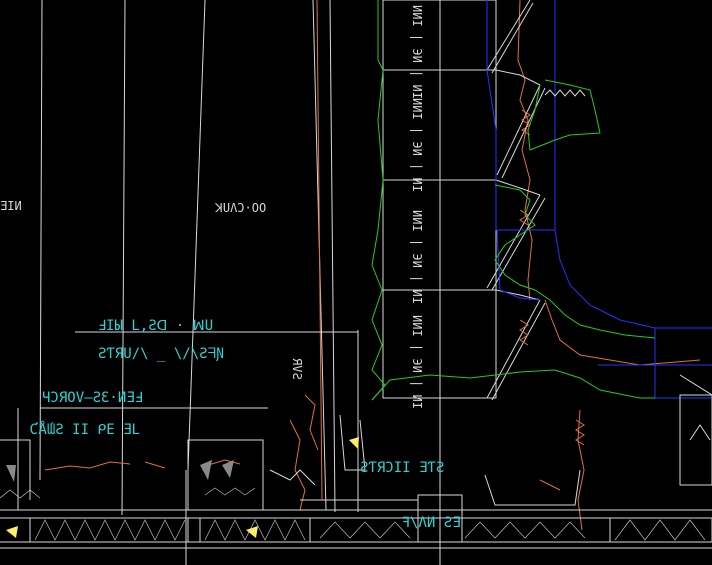 This screenshot has height=565, width=712. I want to click on annotation-label: ƧƬЯU/\ _ \/\ƧᖷƝ, so click(161, 354).